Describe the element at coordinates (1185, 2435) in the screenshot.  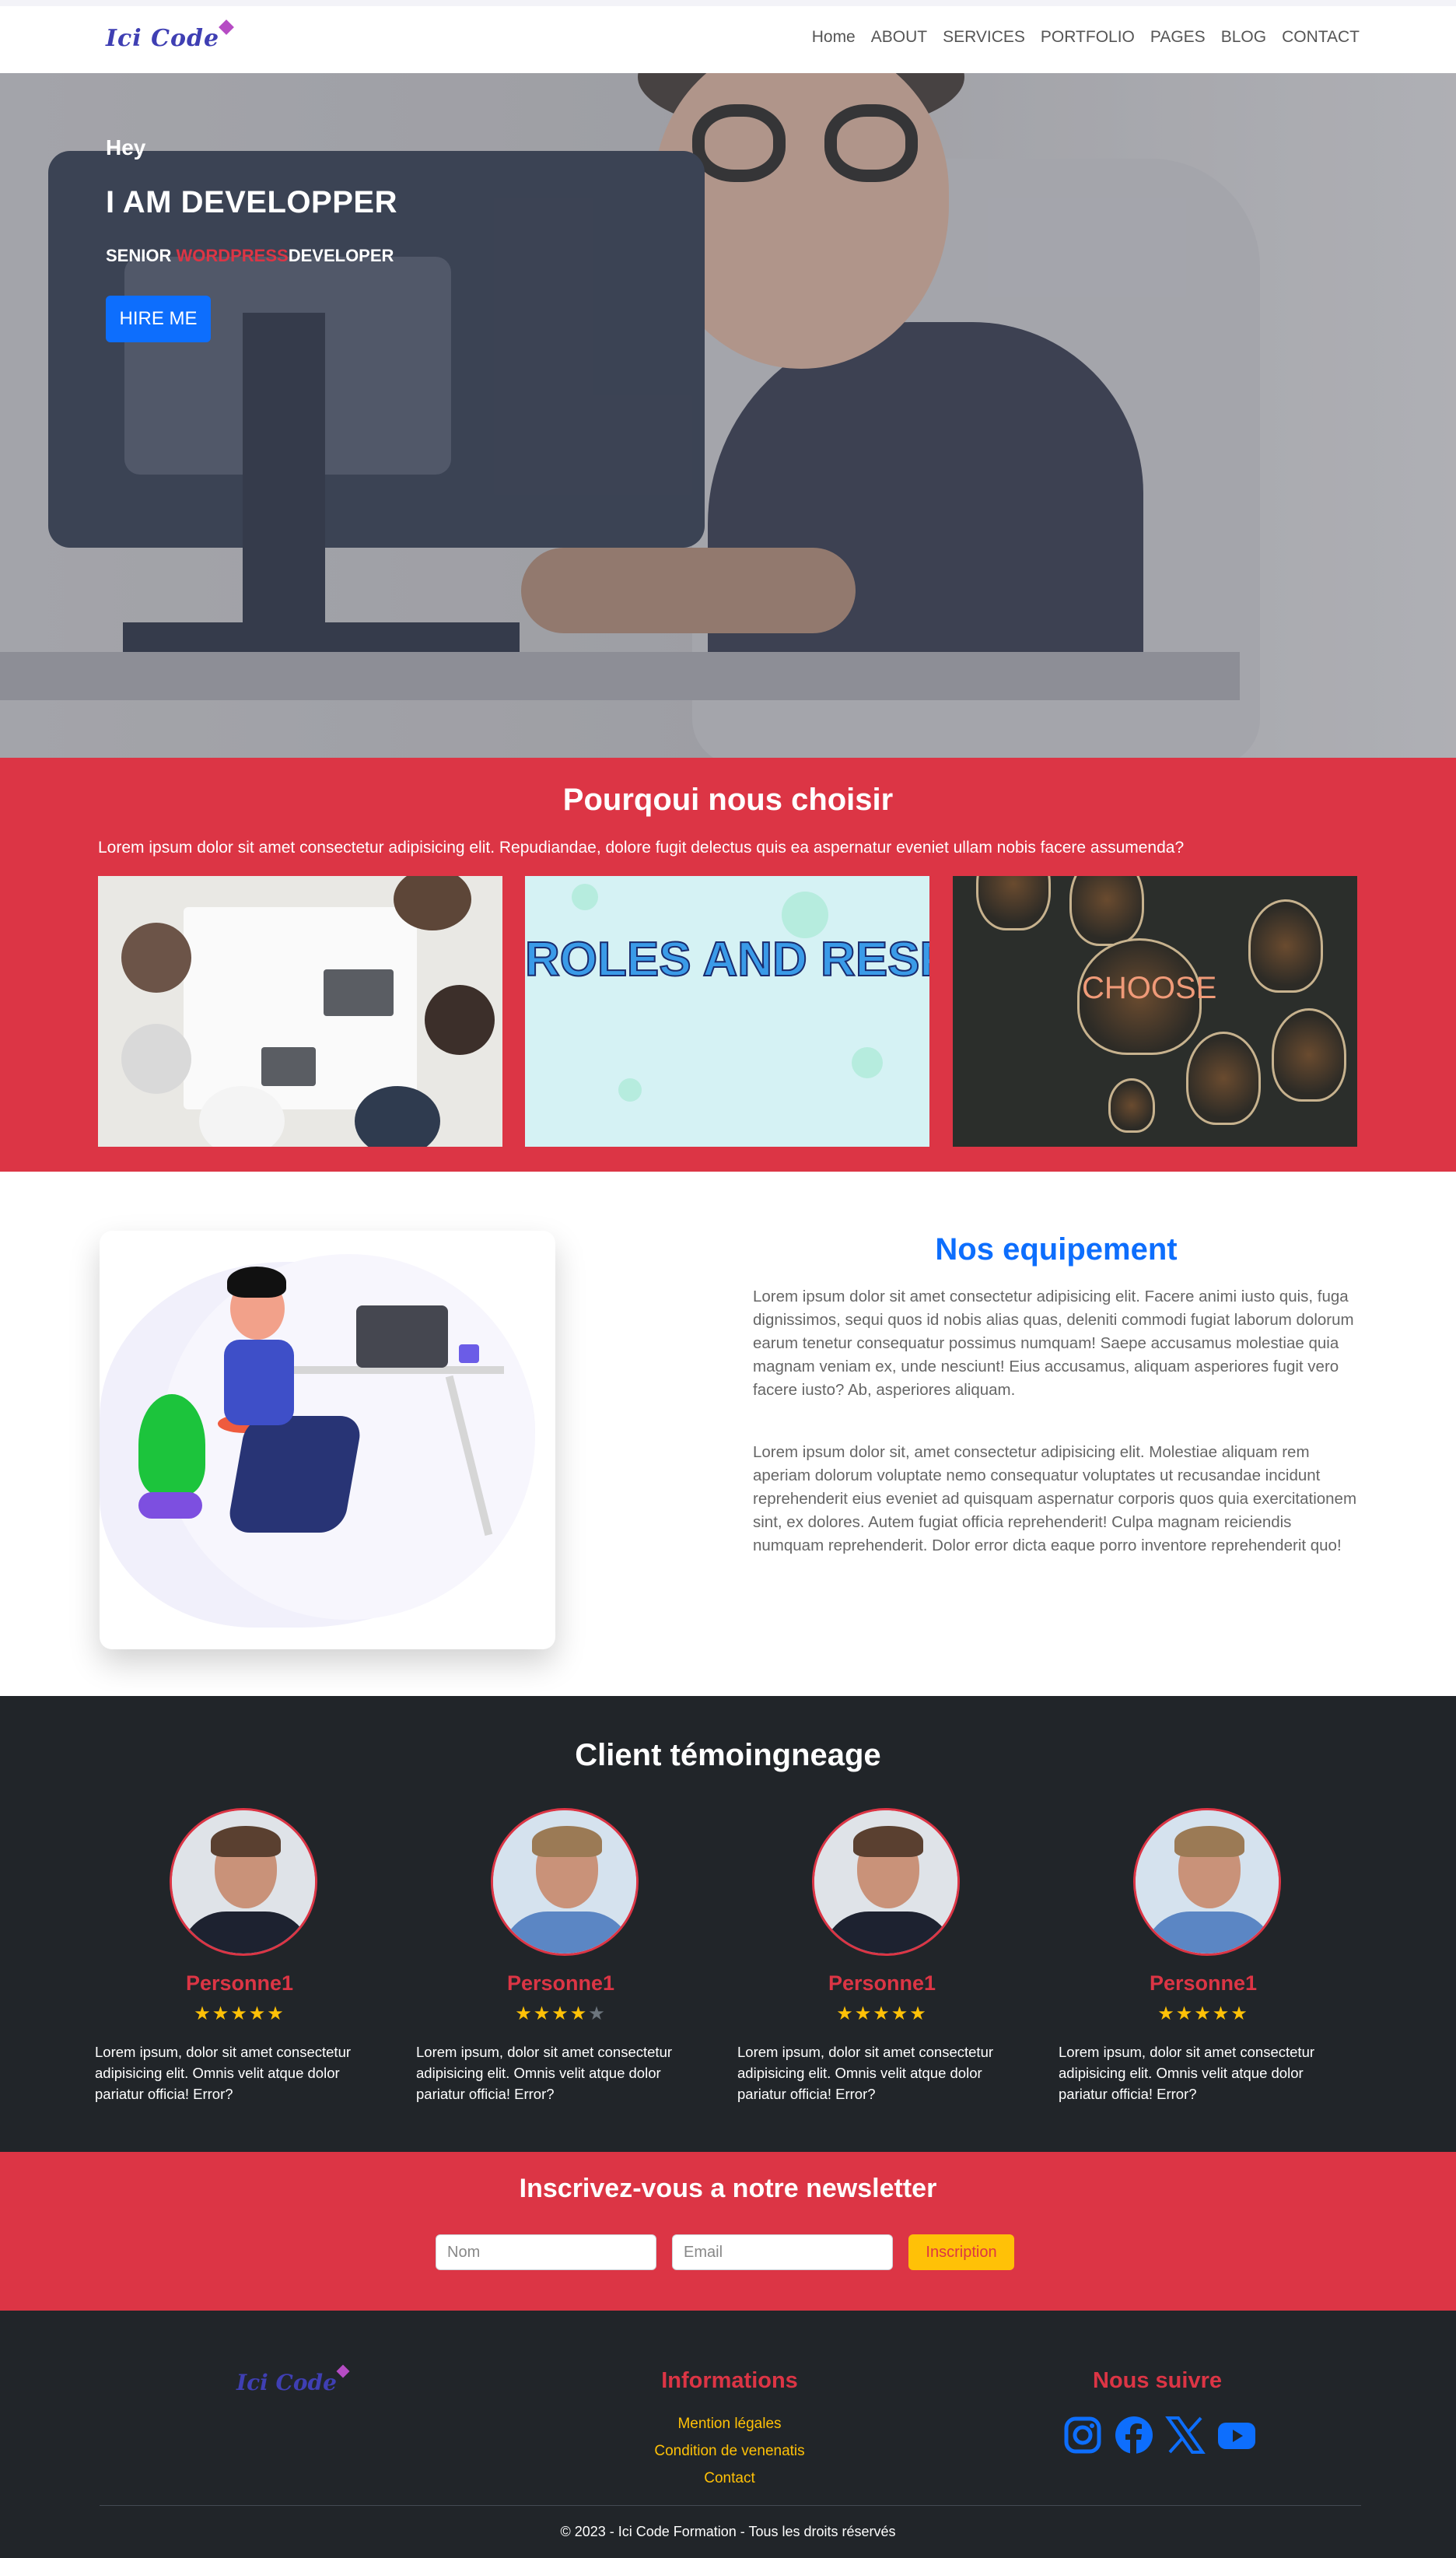
I see `x-icon` at that location.